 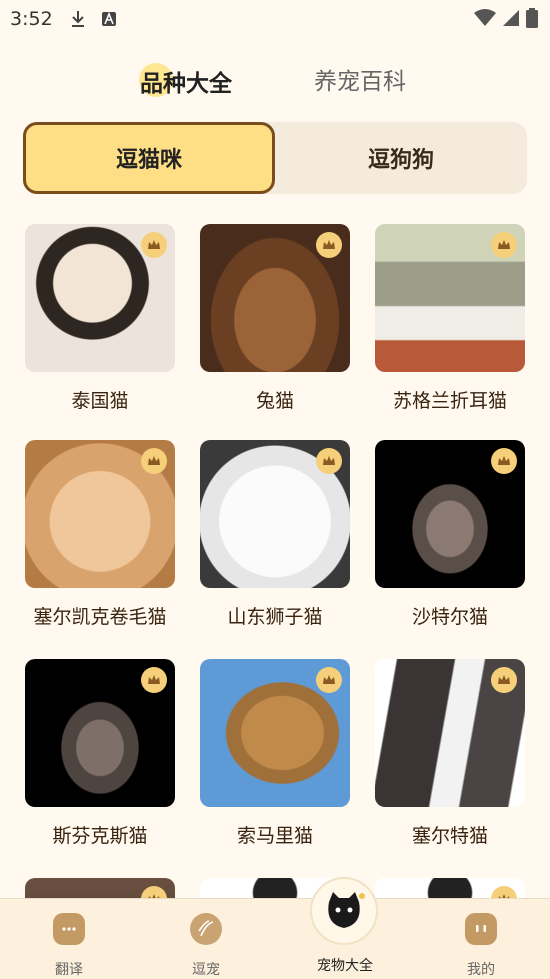 What do you see at coordinates (69, 970) in the screenshot?
I see `nav-translate-label: 翻译` at bounding box center [69, 970].